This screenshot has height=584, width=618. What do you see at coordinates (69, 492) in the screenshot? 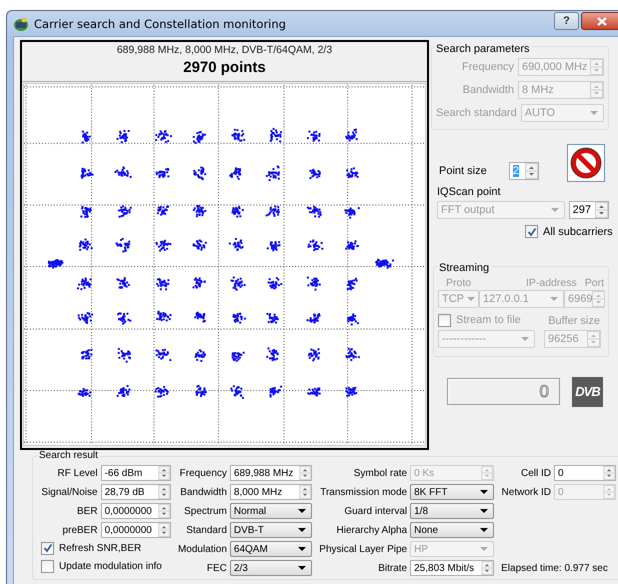
I see `field-label: Signal/Noise` at bounding box center [69, 492].